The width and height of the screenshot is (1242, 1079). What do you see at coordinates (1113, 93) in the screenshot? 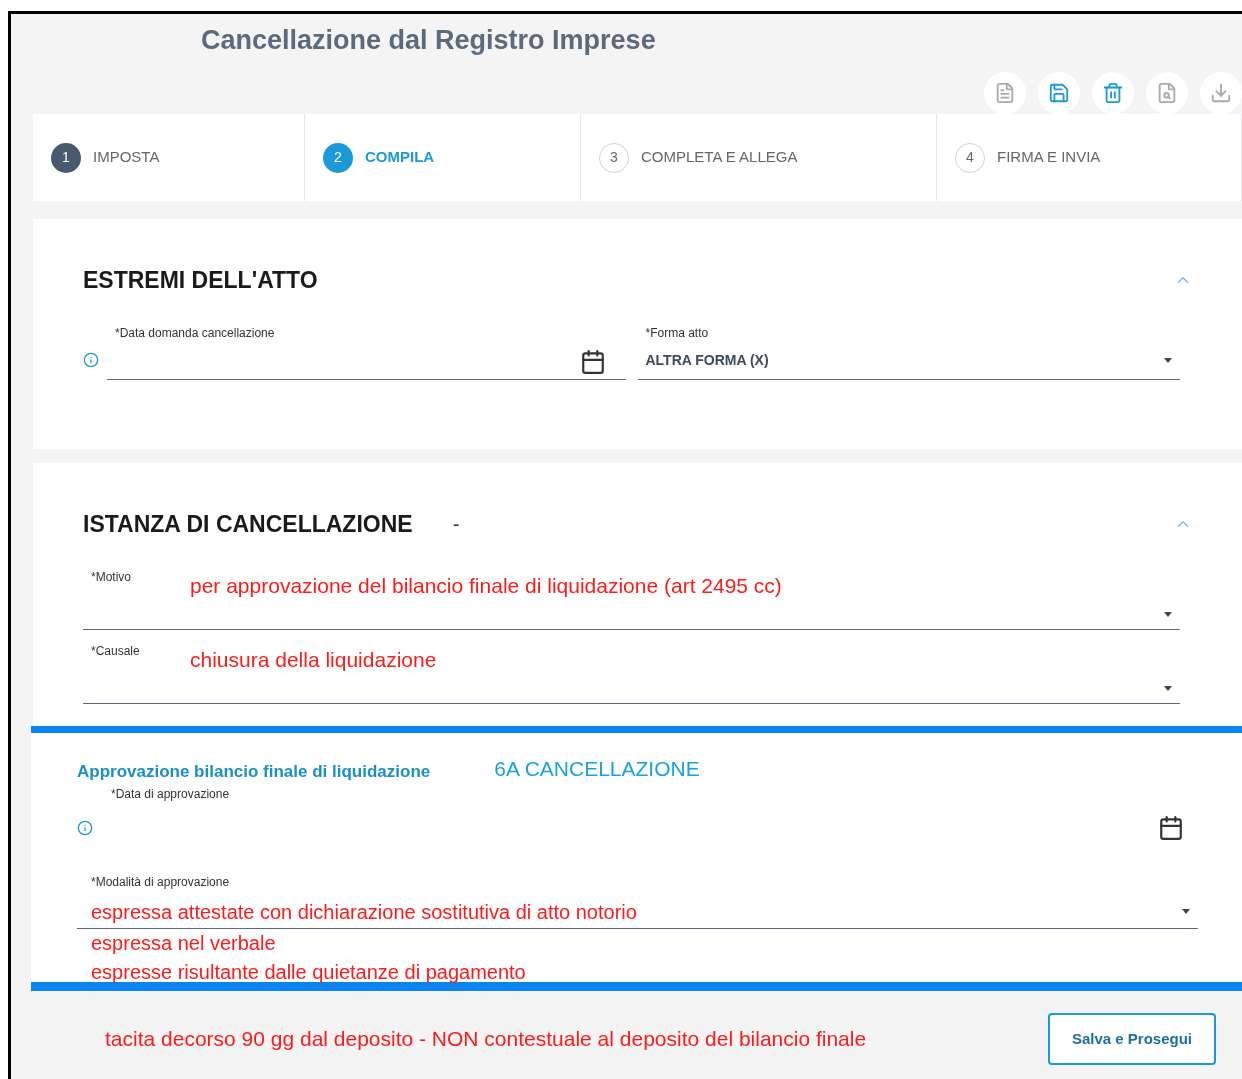
I see `trash-button` at bounding box center [1113, 93].